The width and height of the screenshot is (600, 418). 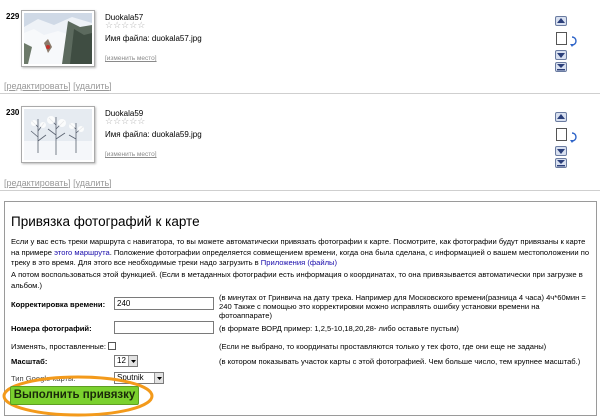 What do you see at coordinates (153, 38) in the screenshot?
I see `file-name: Имя файла: duokala57.jpg` at bounding box center [153, 38].